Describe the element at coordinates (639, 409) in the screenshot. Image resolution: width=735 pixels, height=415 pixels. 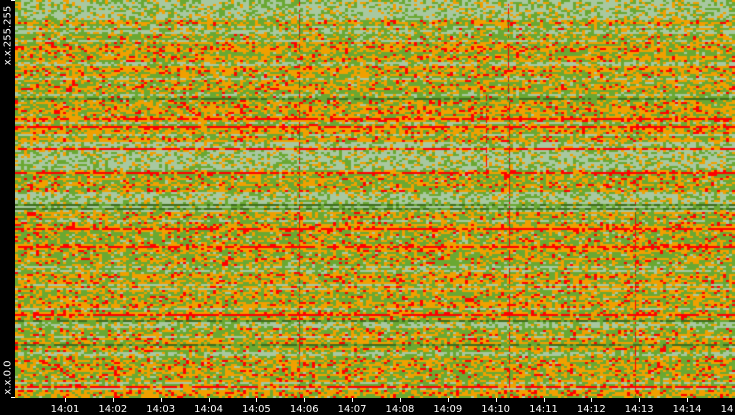
I see `x-tick-label: 14:13` at that location.